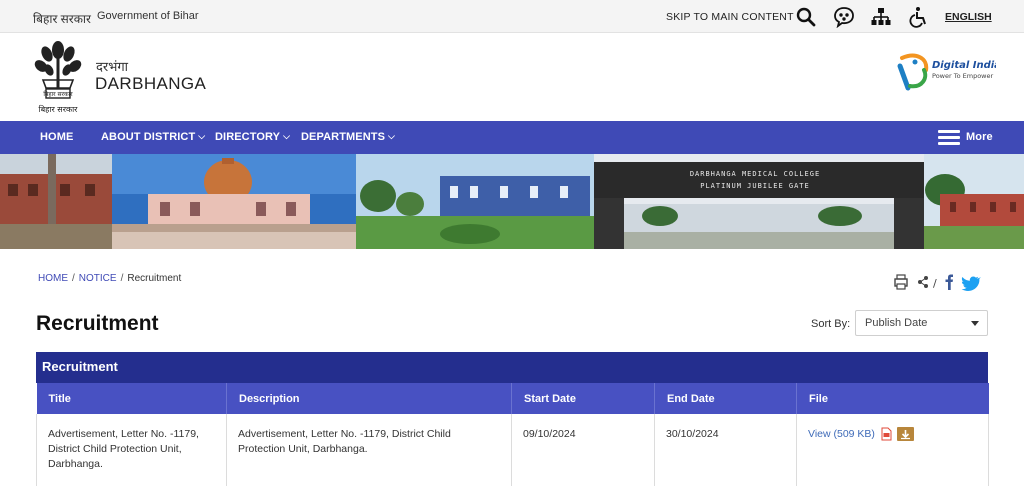 The height and width of the screenshot is (486, 1024). I want to click on emblem-caption: बिहार सरकार, so click(59, 109).